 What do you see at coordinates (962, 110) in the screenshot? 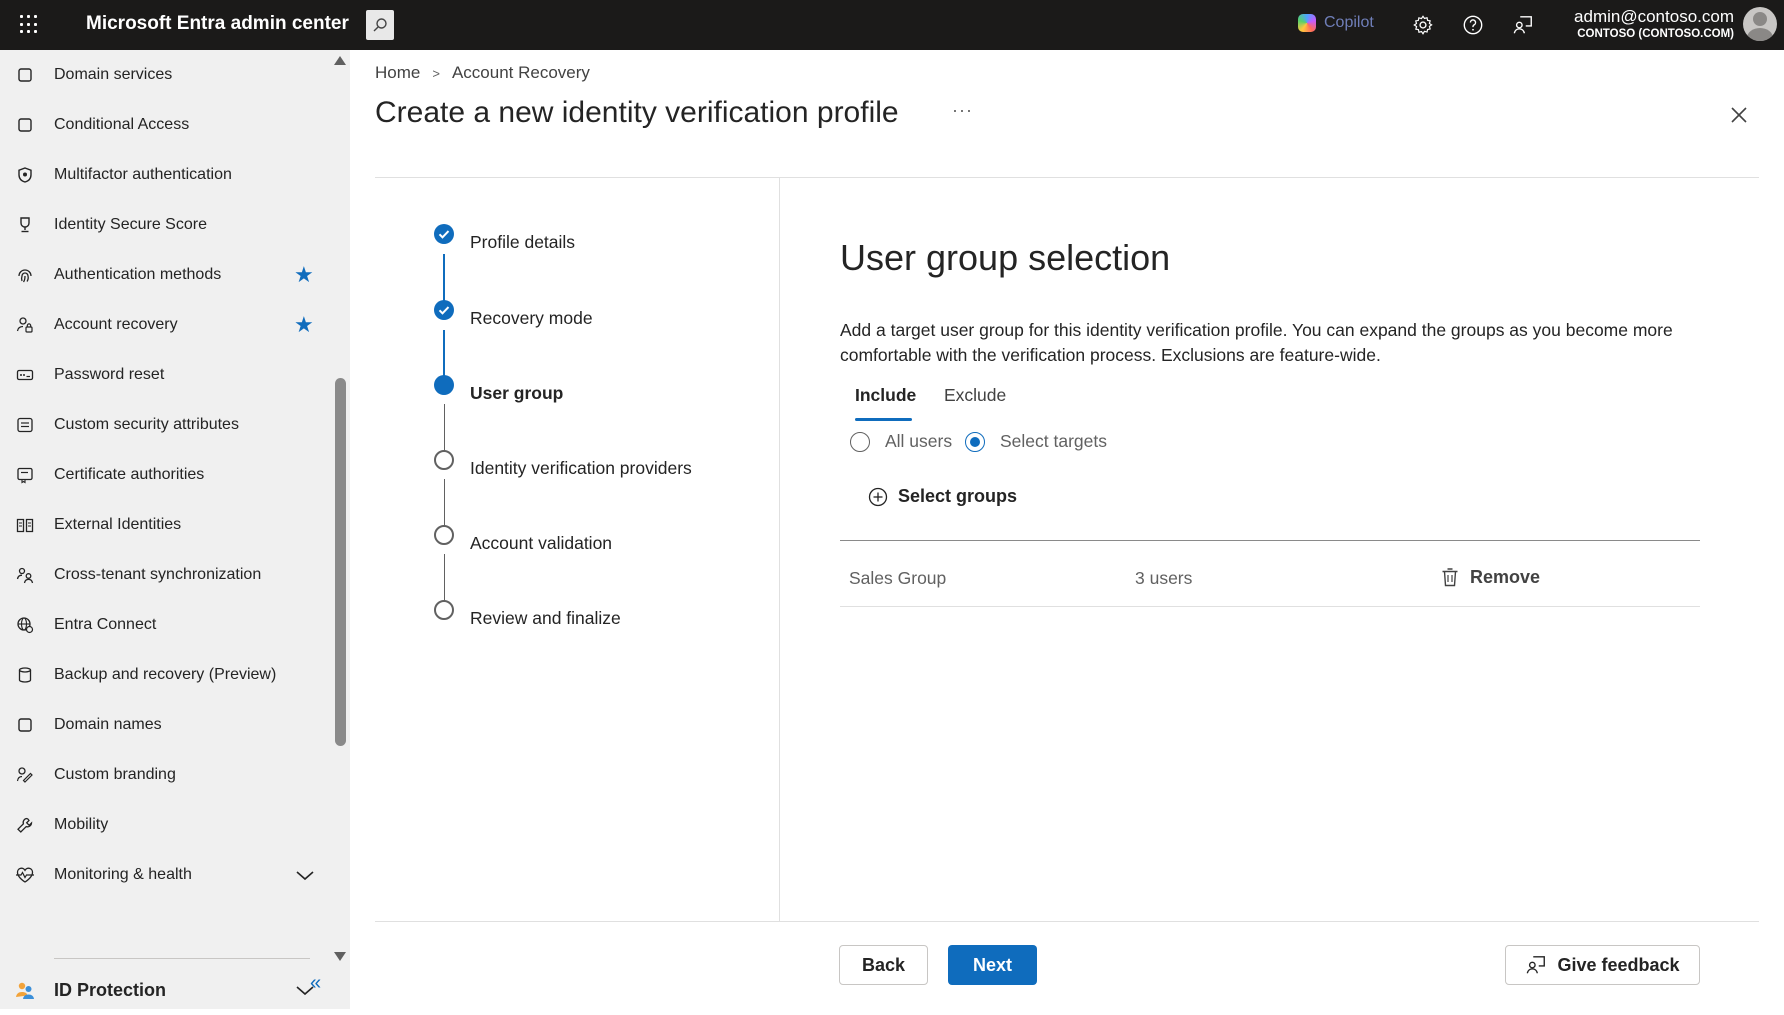
I see `more-options-button: ···` at bounding box center [962, 110].